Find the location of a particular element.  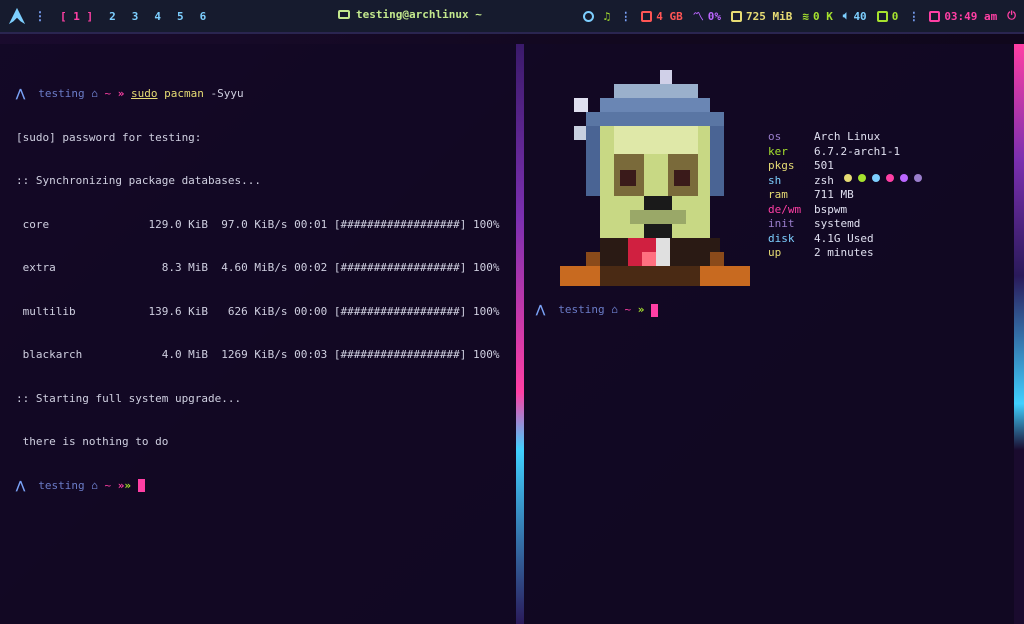

memory-chip-icon is located at coordinates (736, 16).